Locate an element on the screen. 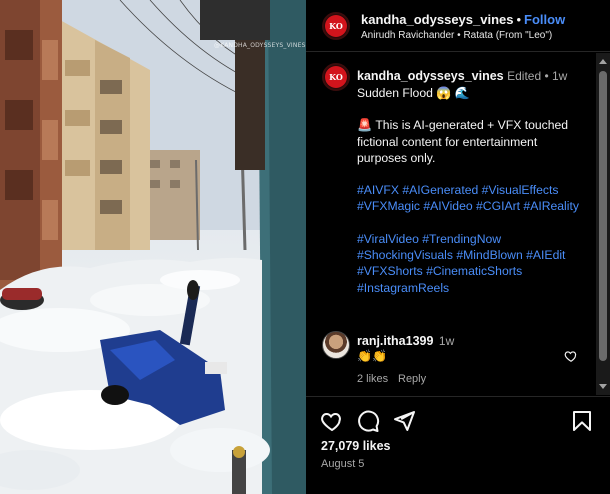 The image size is (610, 494). caption-header: kandha_odysseys_vines Edited • 1w is located at coordinates (462, 76).